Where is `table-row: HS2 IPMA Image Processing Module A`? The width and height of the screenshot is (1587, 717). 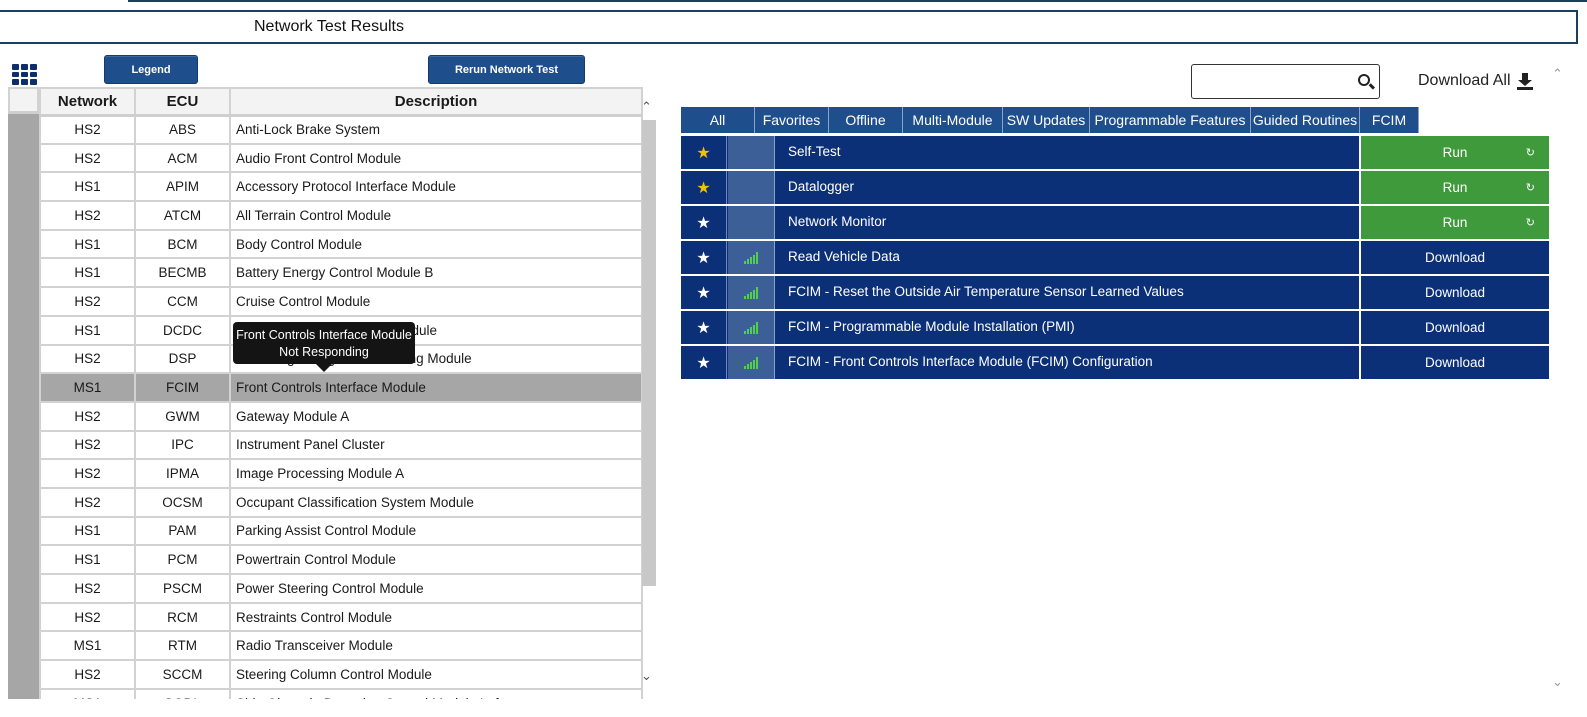 table-row: HS2 IPMA Image Processing Module A is located at coordinates (341, 473).